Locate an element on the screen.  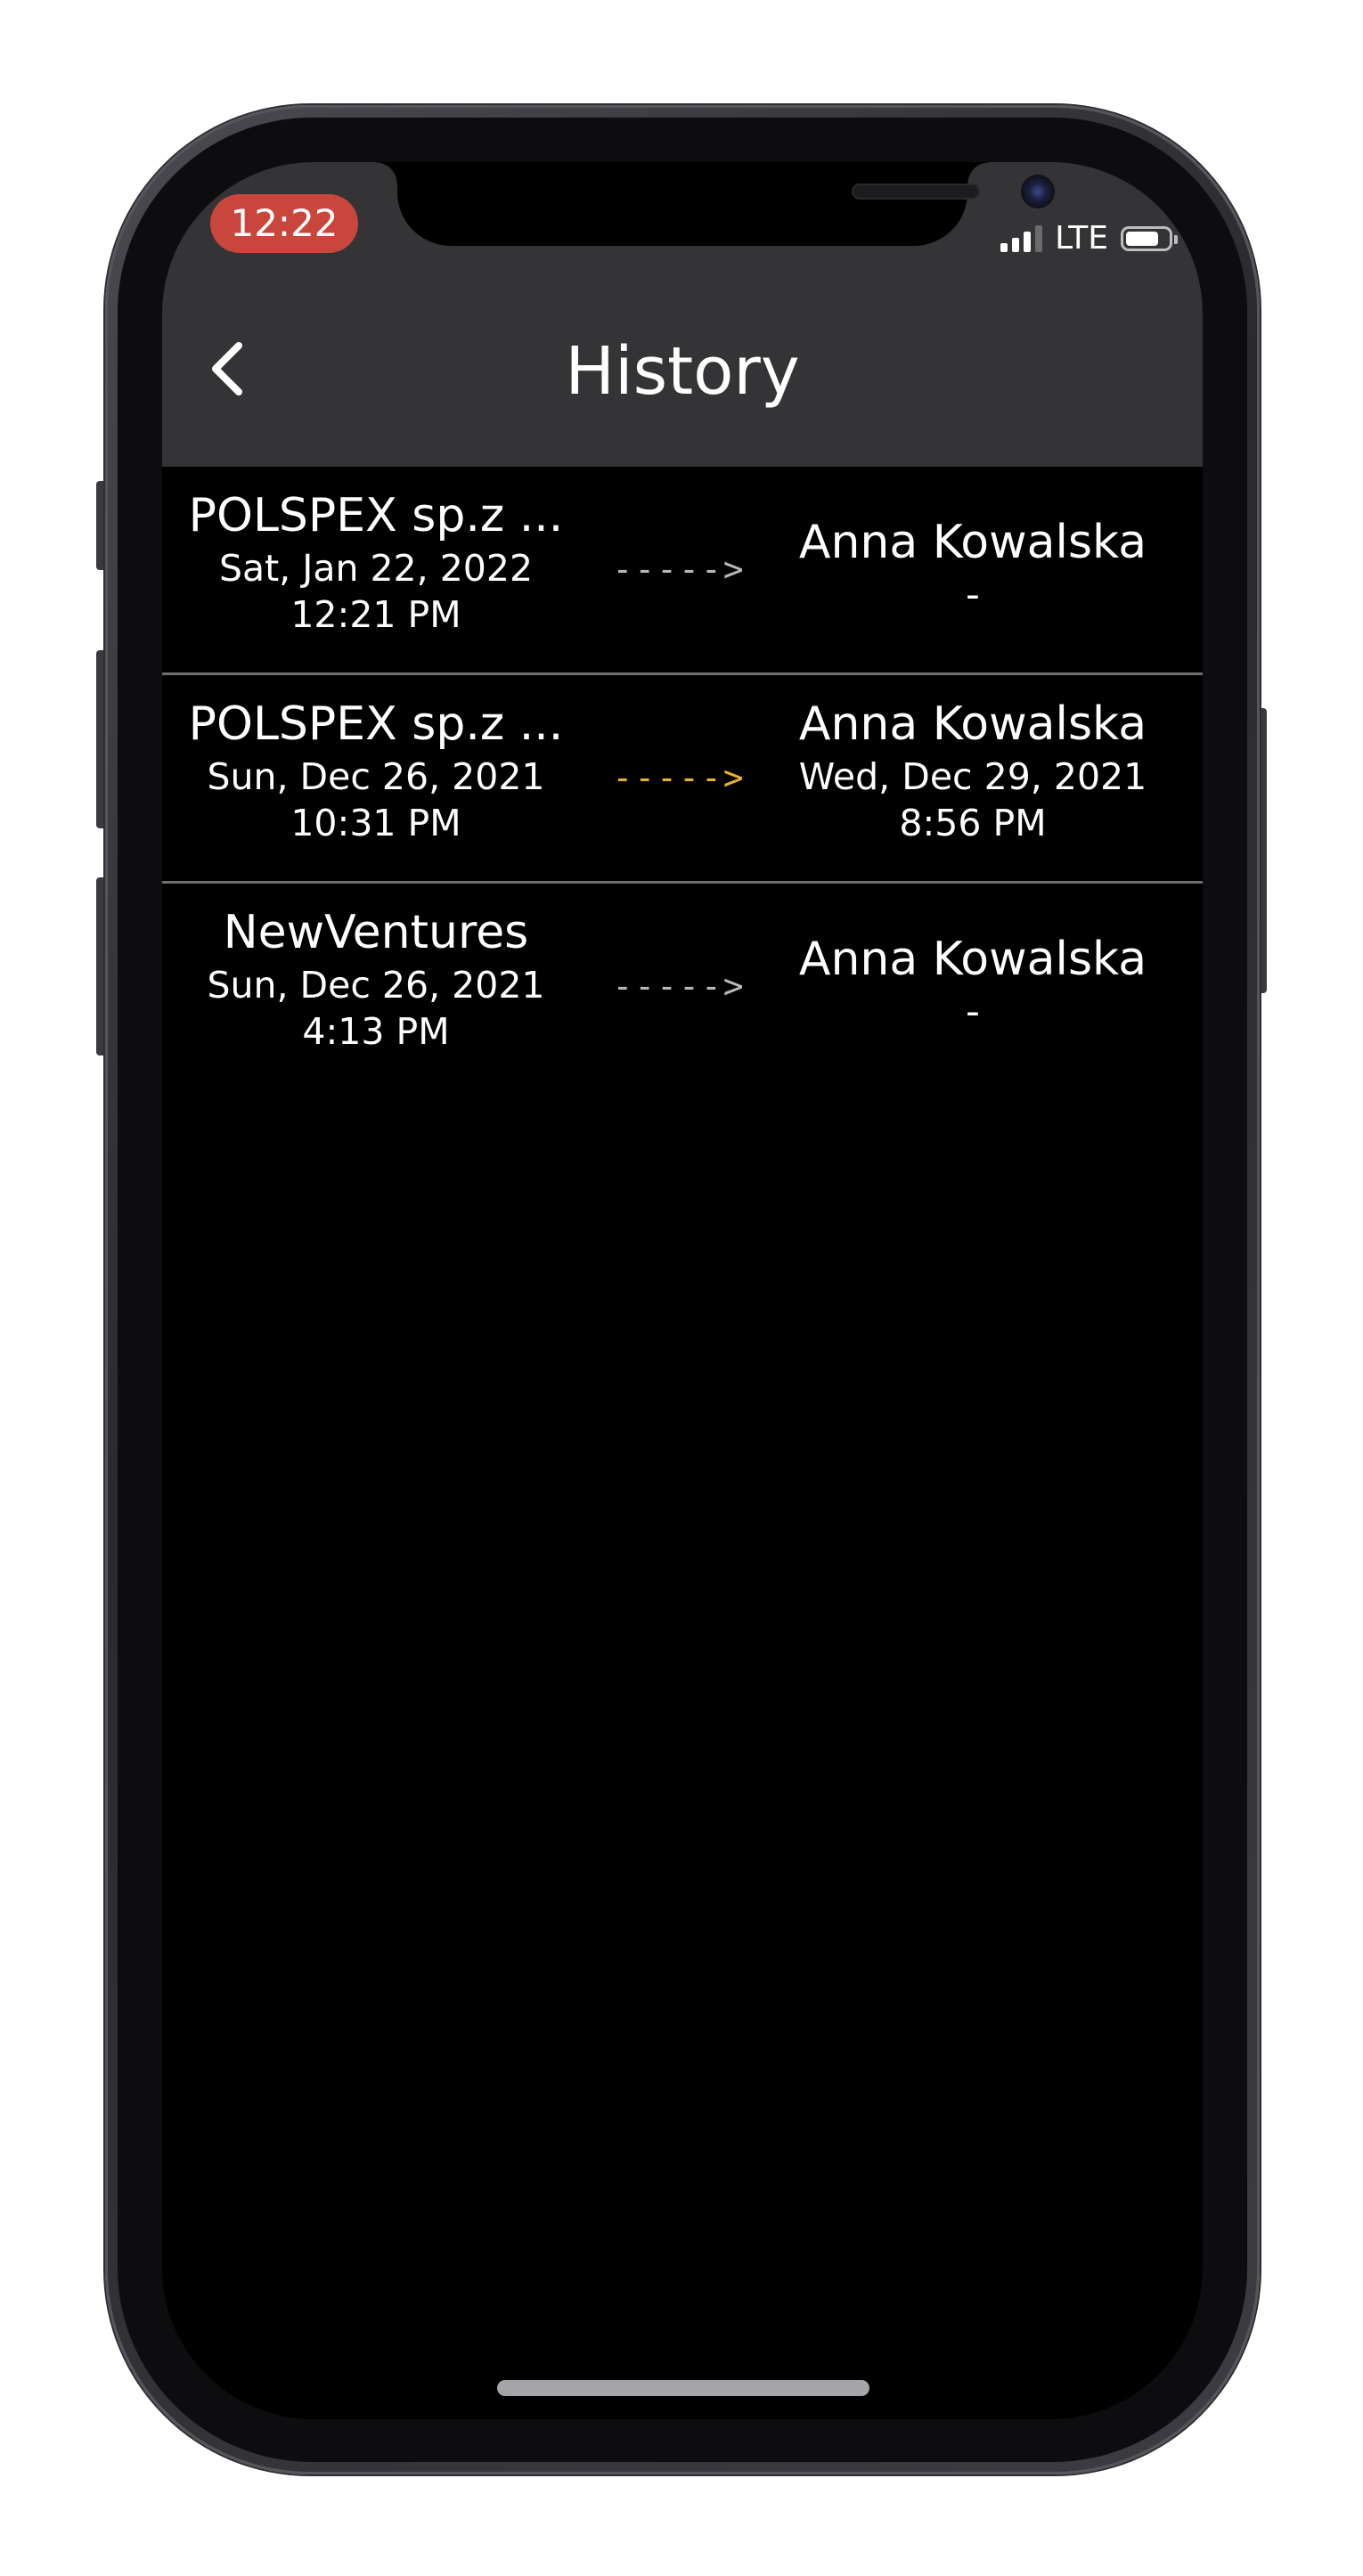
status-indicators: LTE is located at coordinates (1089, 238).